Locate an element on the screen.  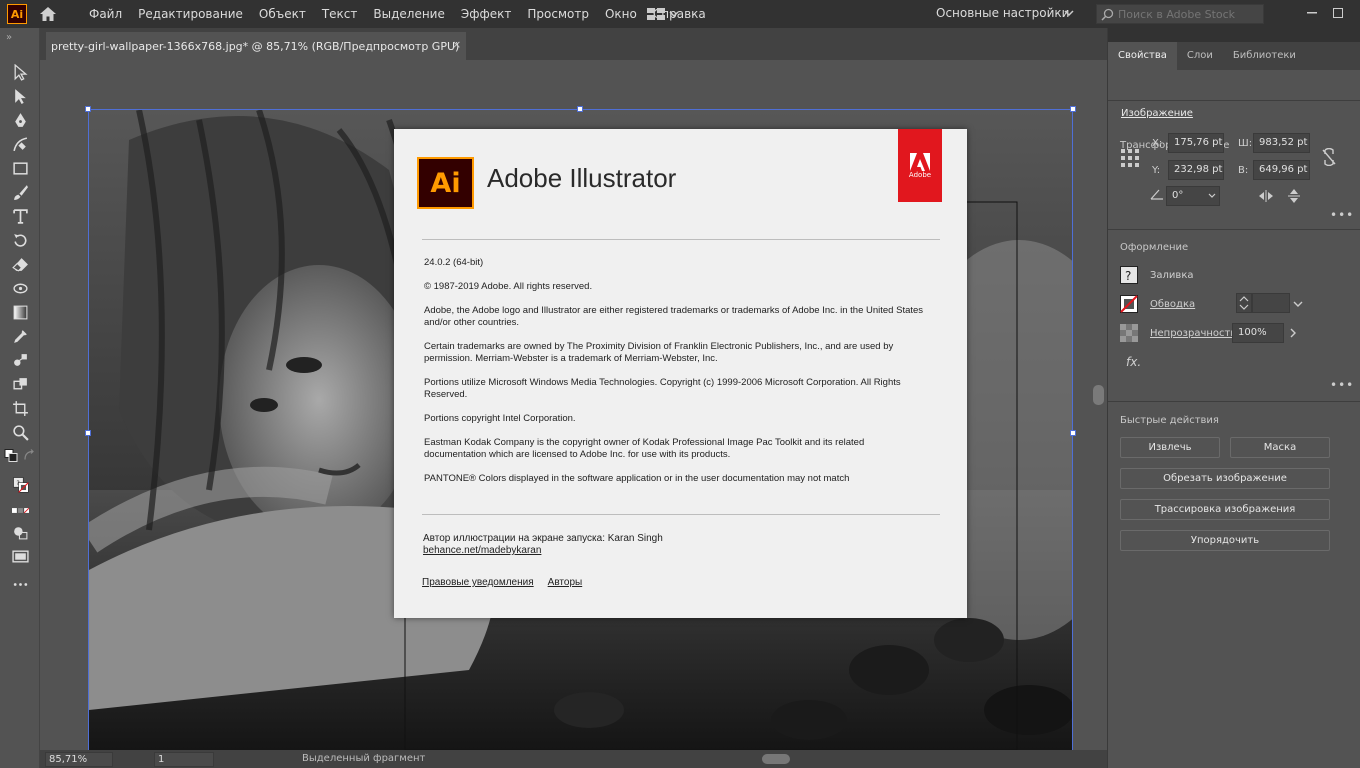
type-icon is located at coordinates (20, 216).